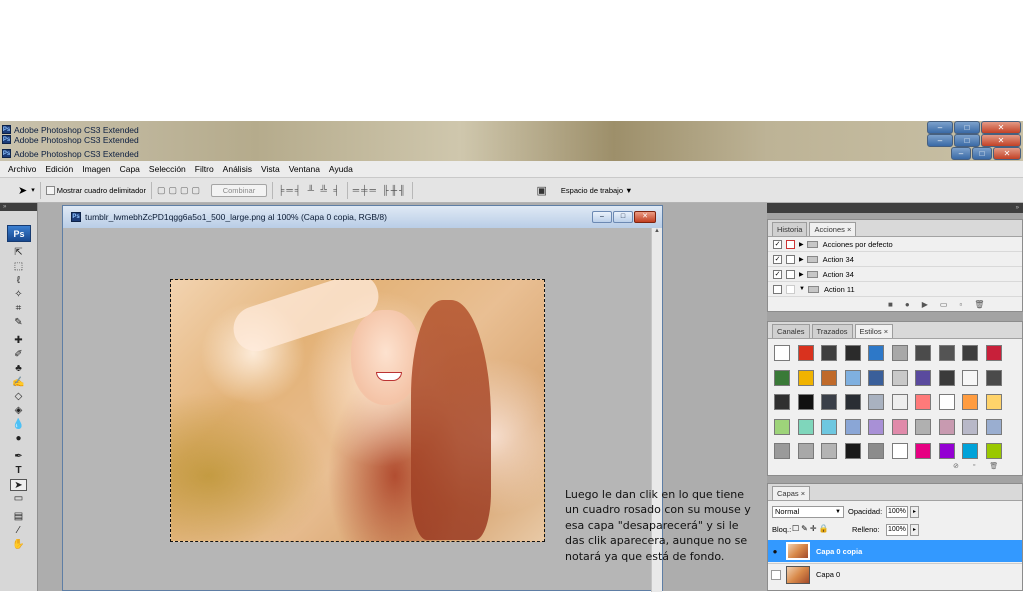 The height and width of the screenshot is (592, 1023). I want to click on menu-edicion: Edición, so click(59, 169).